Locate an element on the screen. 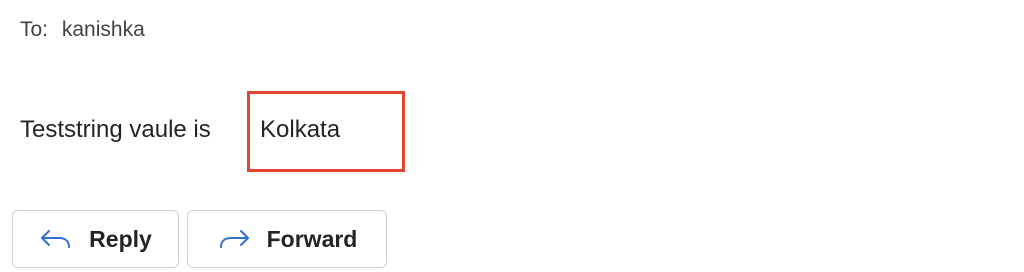 This screenshot has width=1024, height=272. to-label: To: is located at coordinates (34, 29).